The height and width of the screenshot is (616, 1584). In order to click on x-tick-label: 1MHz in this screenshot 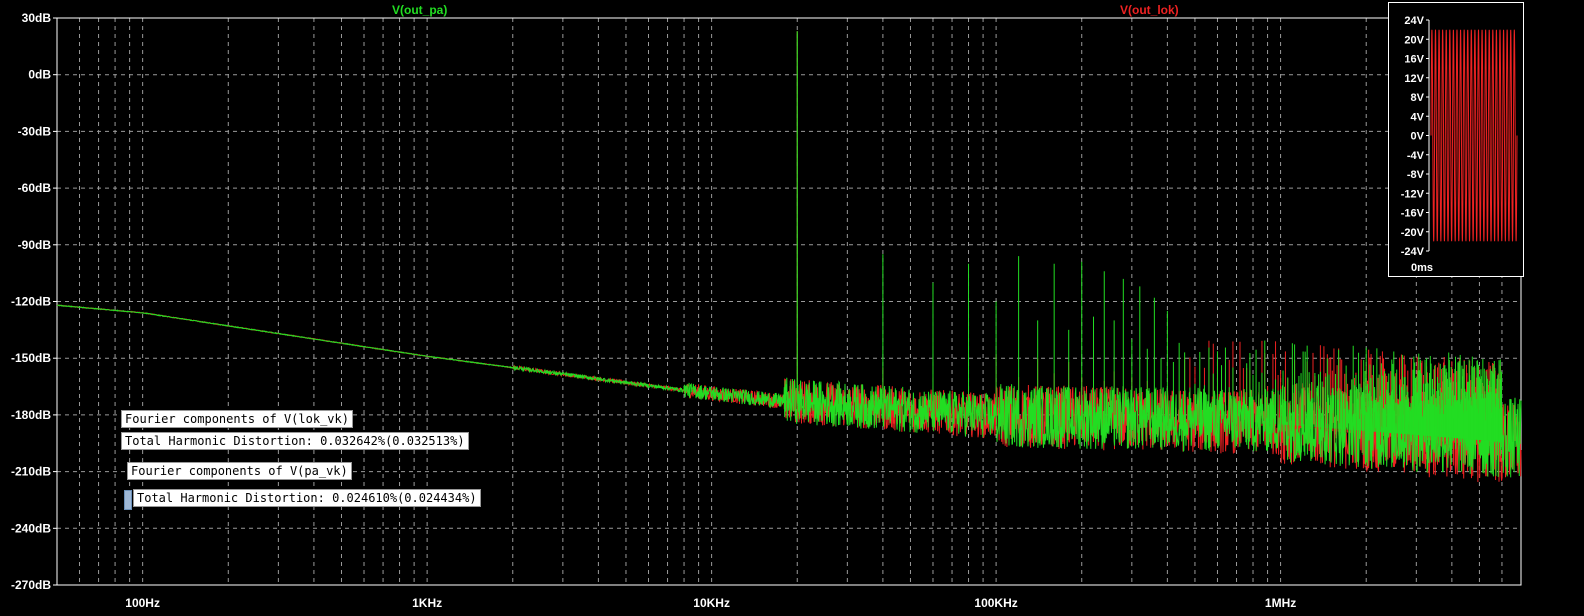, I will do `click(1280, 603)`.